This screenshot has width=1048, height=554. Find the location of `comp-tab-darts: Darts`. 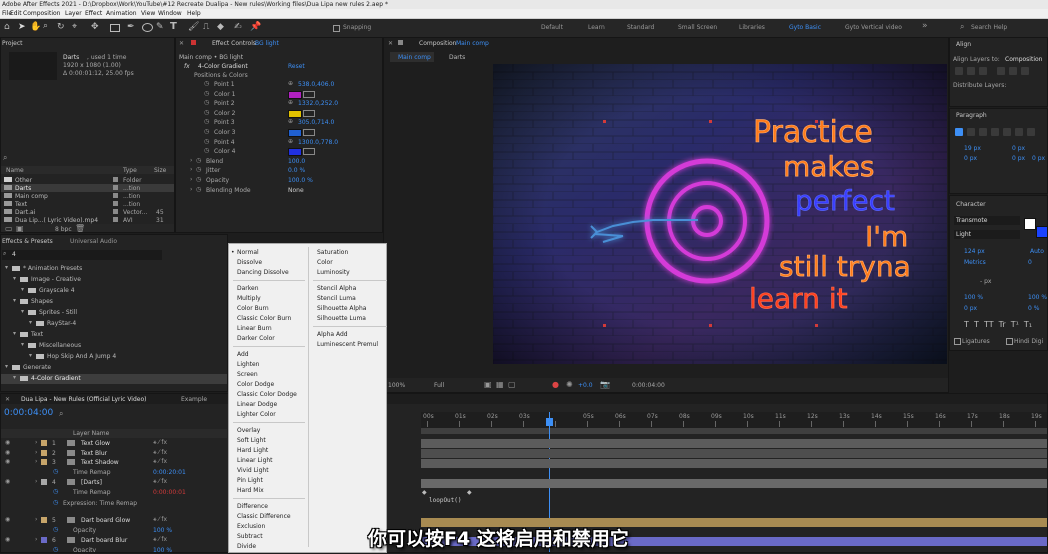

comp-tab-darts: Darts is located at coordinates (457, 57).